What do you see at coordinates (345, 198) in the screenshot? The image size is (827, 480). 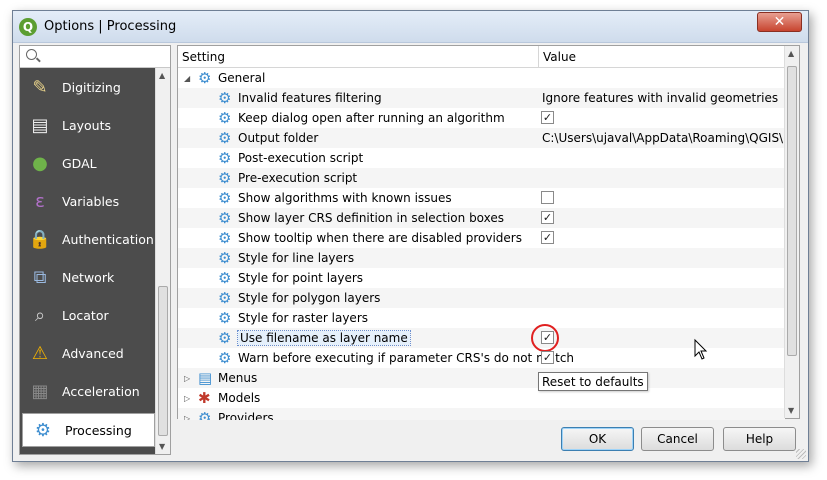 I see `setting-label: Show algorithms with known issues` at bounding box center [345, 198].